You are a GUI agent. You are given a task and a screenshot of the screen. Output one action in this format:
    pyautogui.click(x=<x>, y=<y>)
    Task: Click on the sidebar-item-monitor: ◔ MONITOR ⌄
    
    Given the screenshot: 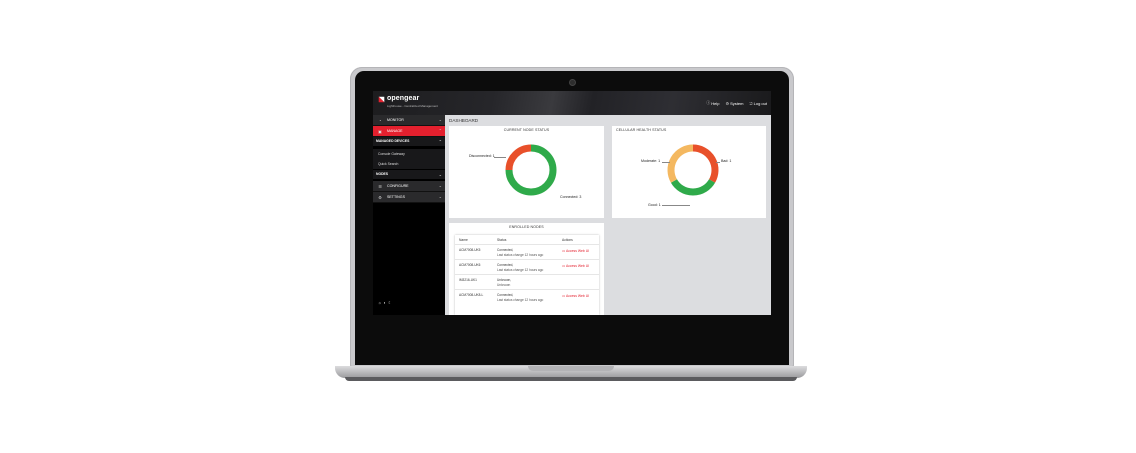 What is the action you would take?
    pyautogui.click(x=409, y=120)
    